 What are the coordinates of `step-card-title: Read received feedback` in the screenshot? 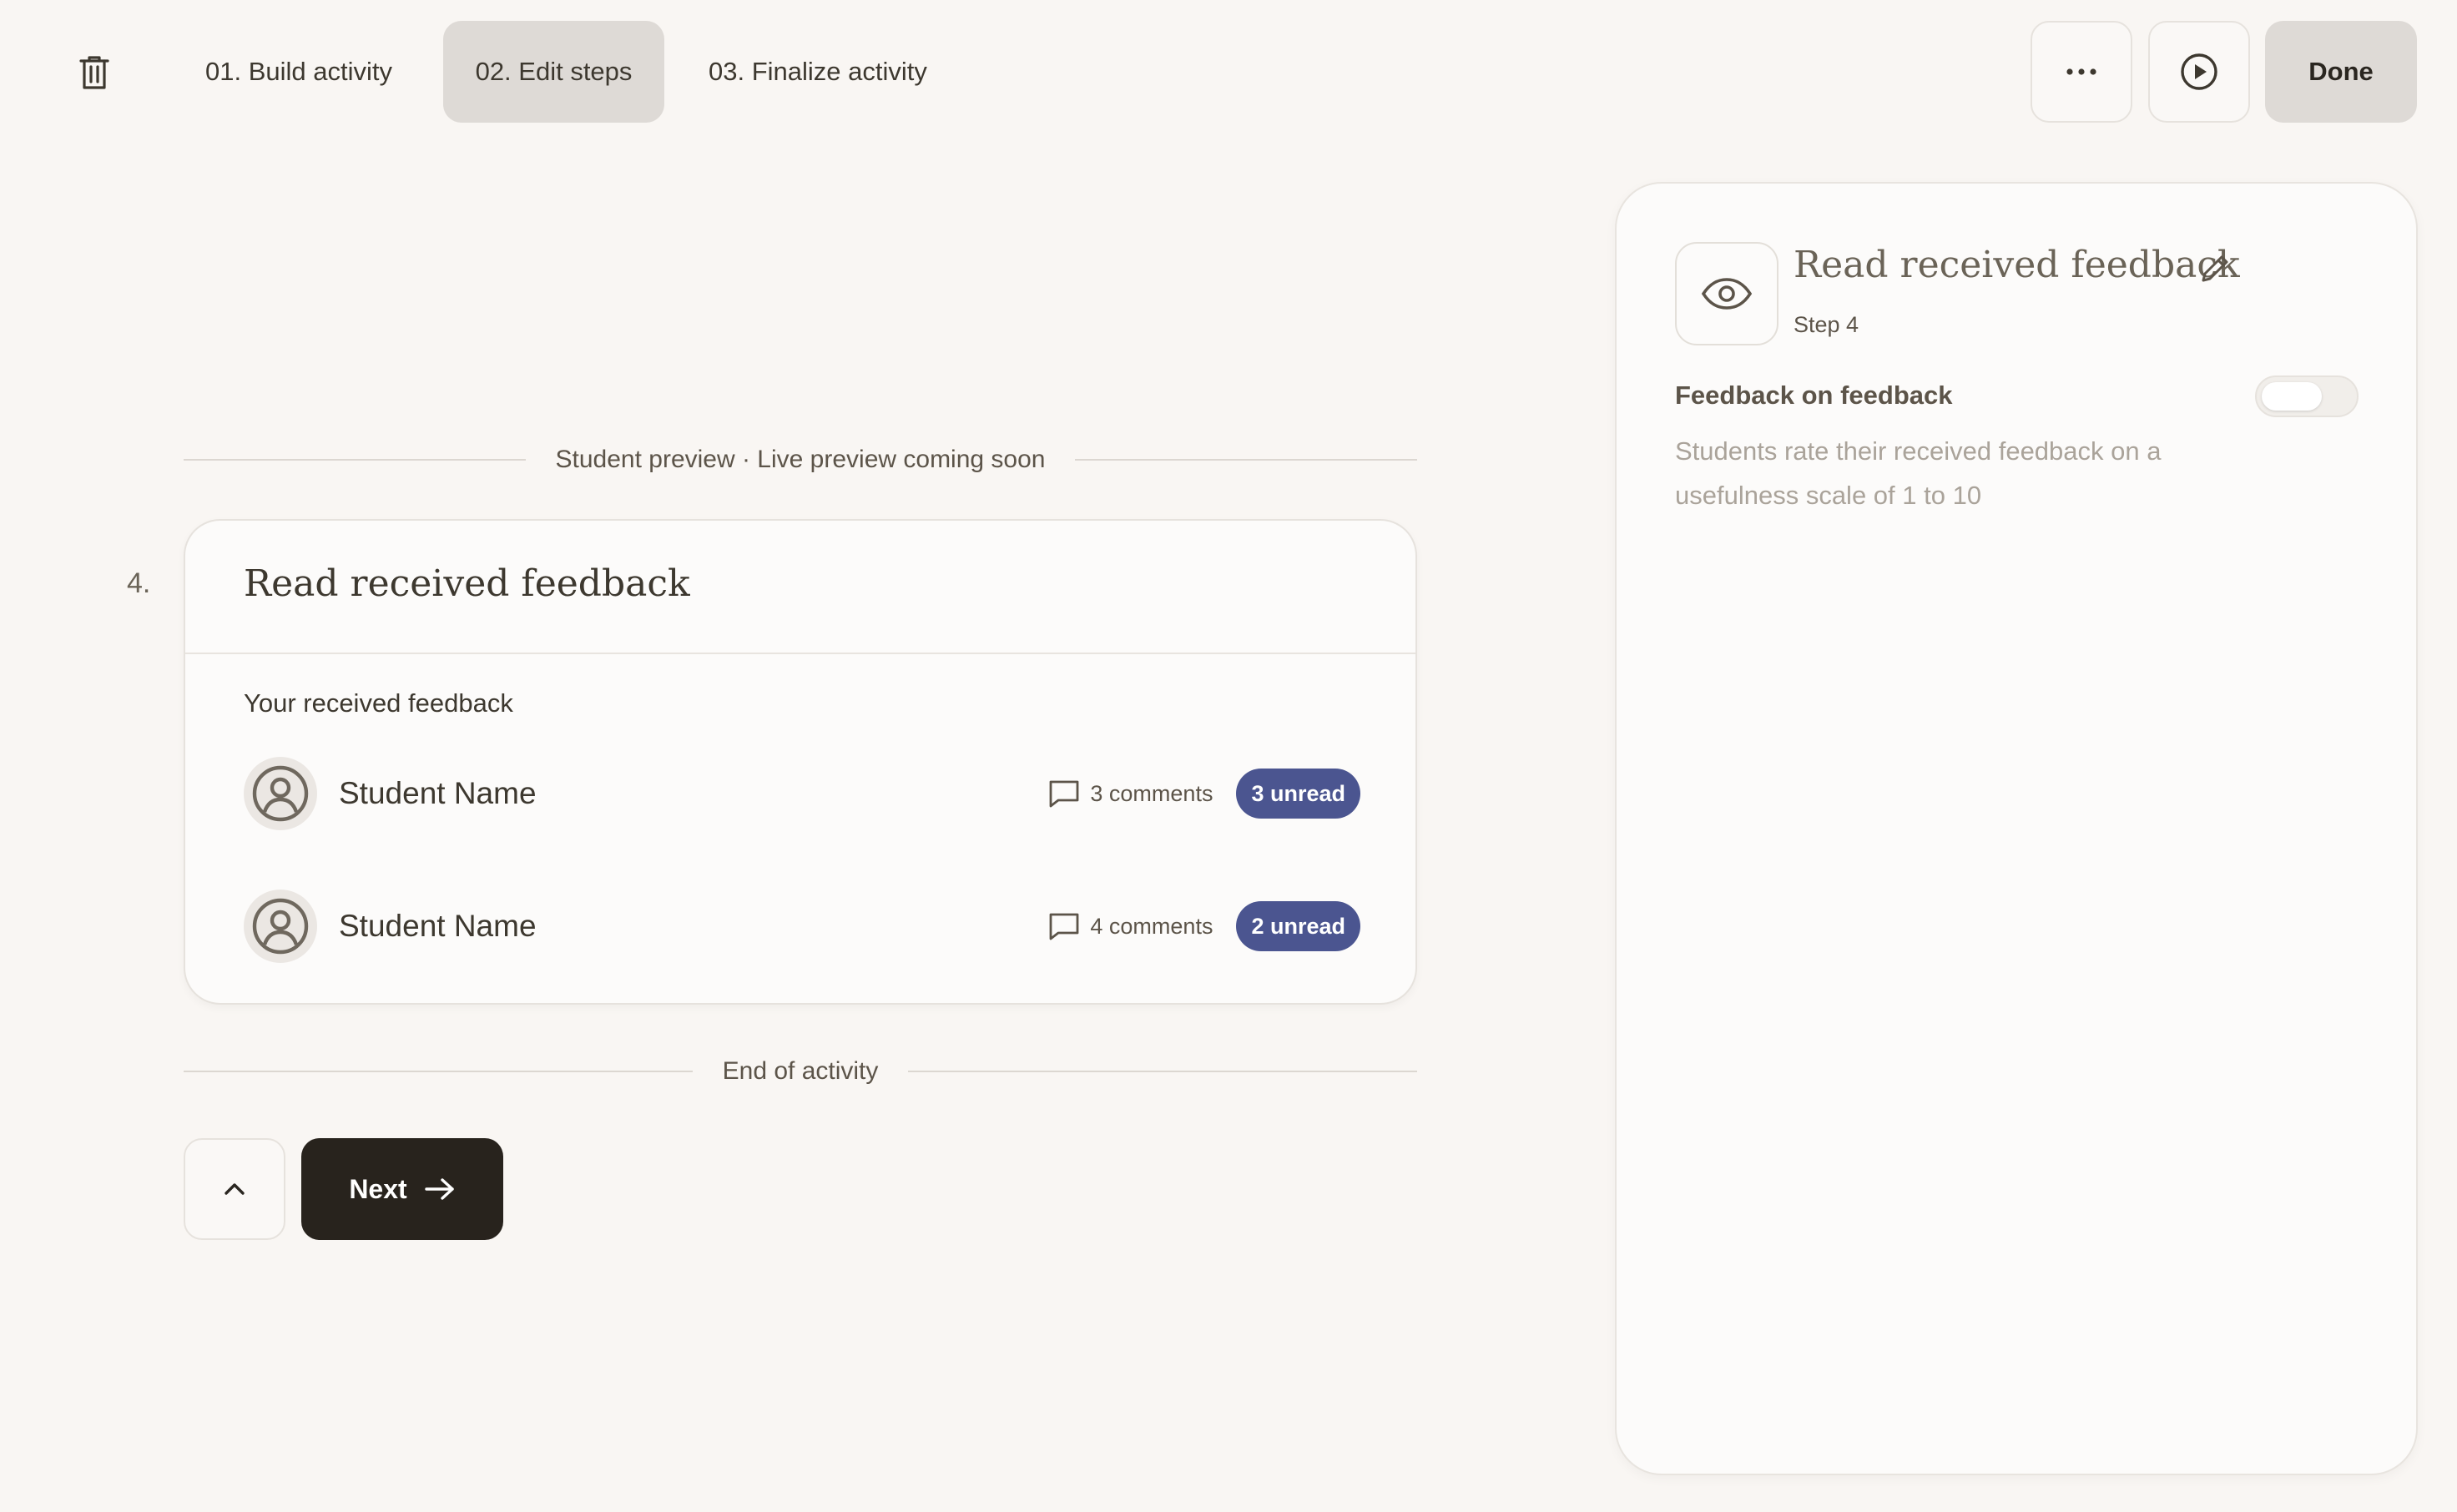 It's located at (467, 583).